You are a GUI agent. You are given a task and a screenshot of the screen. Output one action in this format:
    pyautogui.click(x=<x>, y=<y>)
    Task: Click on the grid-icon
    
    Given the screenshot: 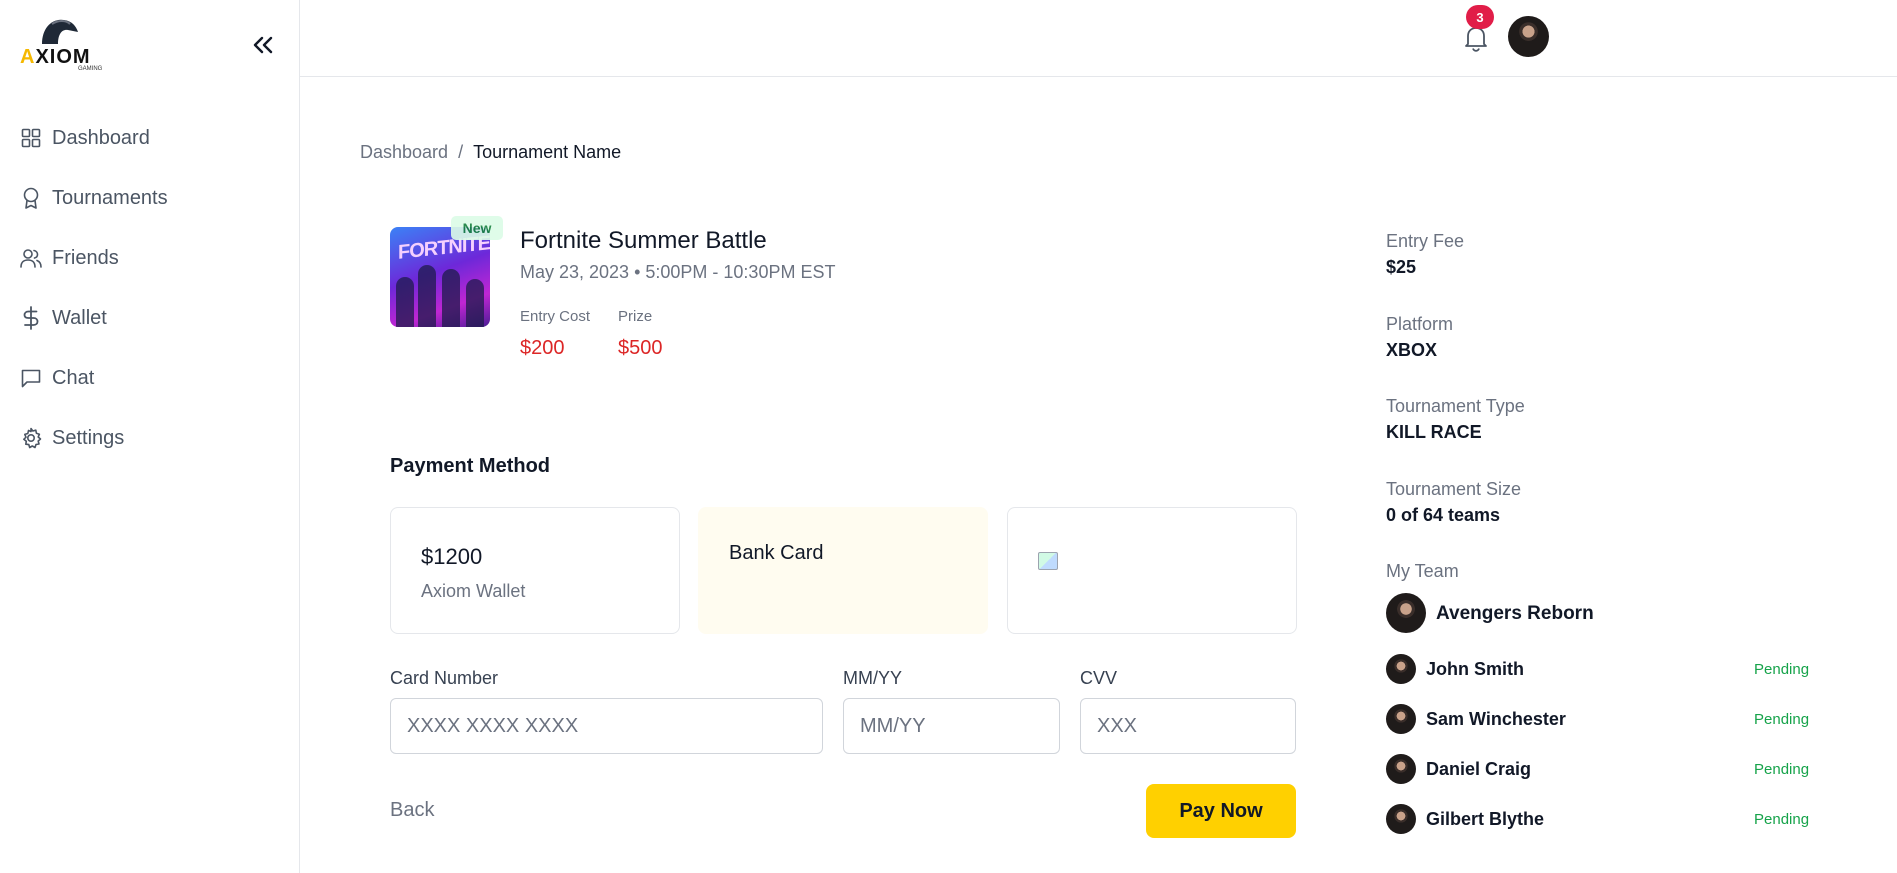 What is the action you would take?
    pyautogui.click(x=31, y=138)
    